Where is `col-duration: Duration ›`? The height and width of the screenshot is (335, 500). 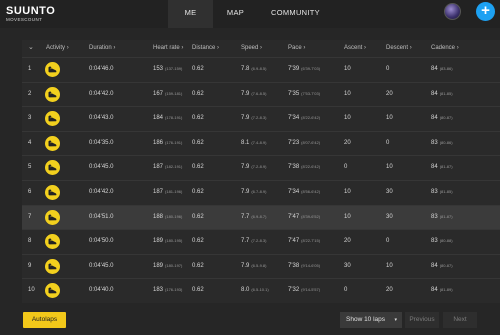 col-duration: Duration › is located at coordinates (102, 48).